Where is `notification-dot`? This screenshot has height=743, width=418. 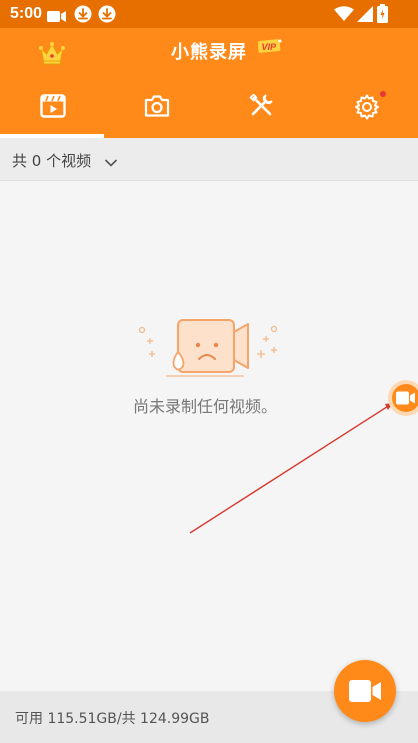 notification-dot is located at coordinates (383, 94).